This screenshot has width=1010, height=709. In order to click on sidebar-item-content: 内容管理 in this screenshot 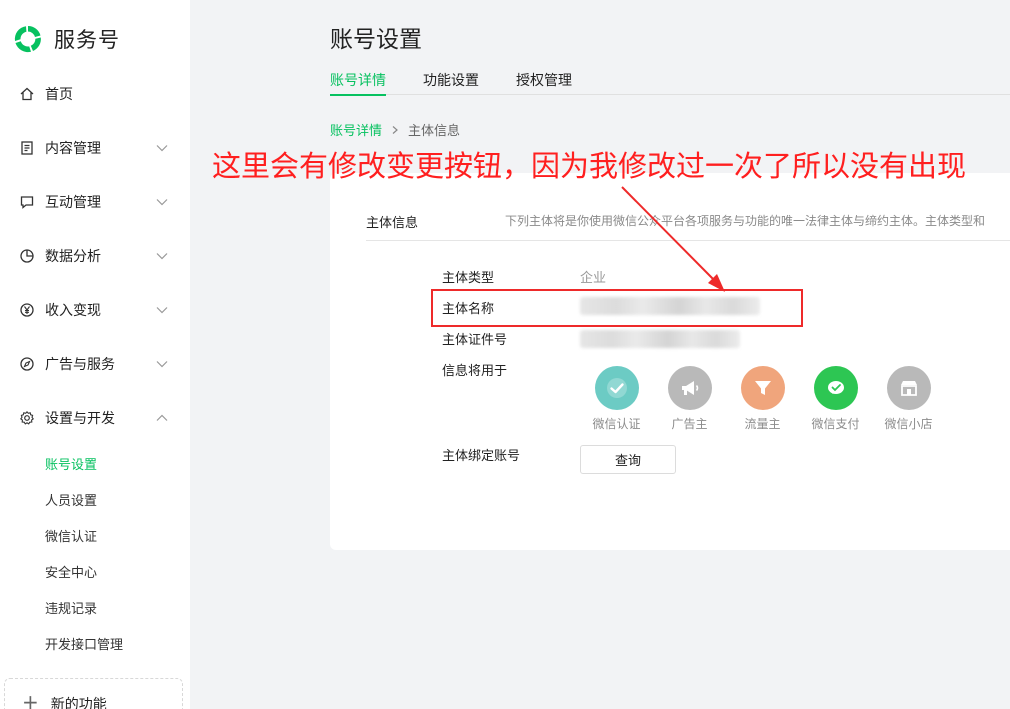, I will do `click(95, 148)`.